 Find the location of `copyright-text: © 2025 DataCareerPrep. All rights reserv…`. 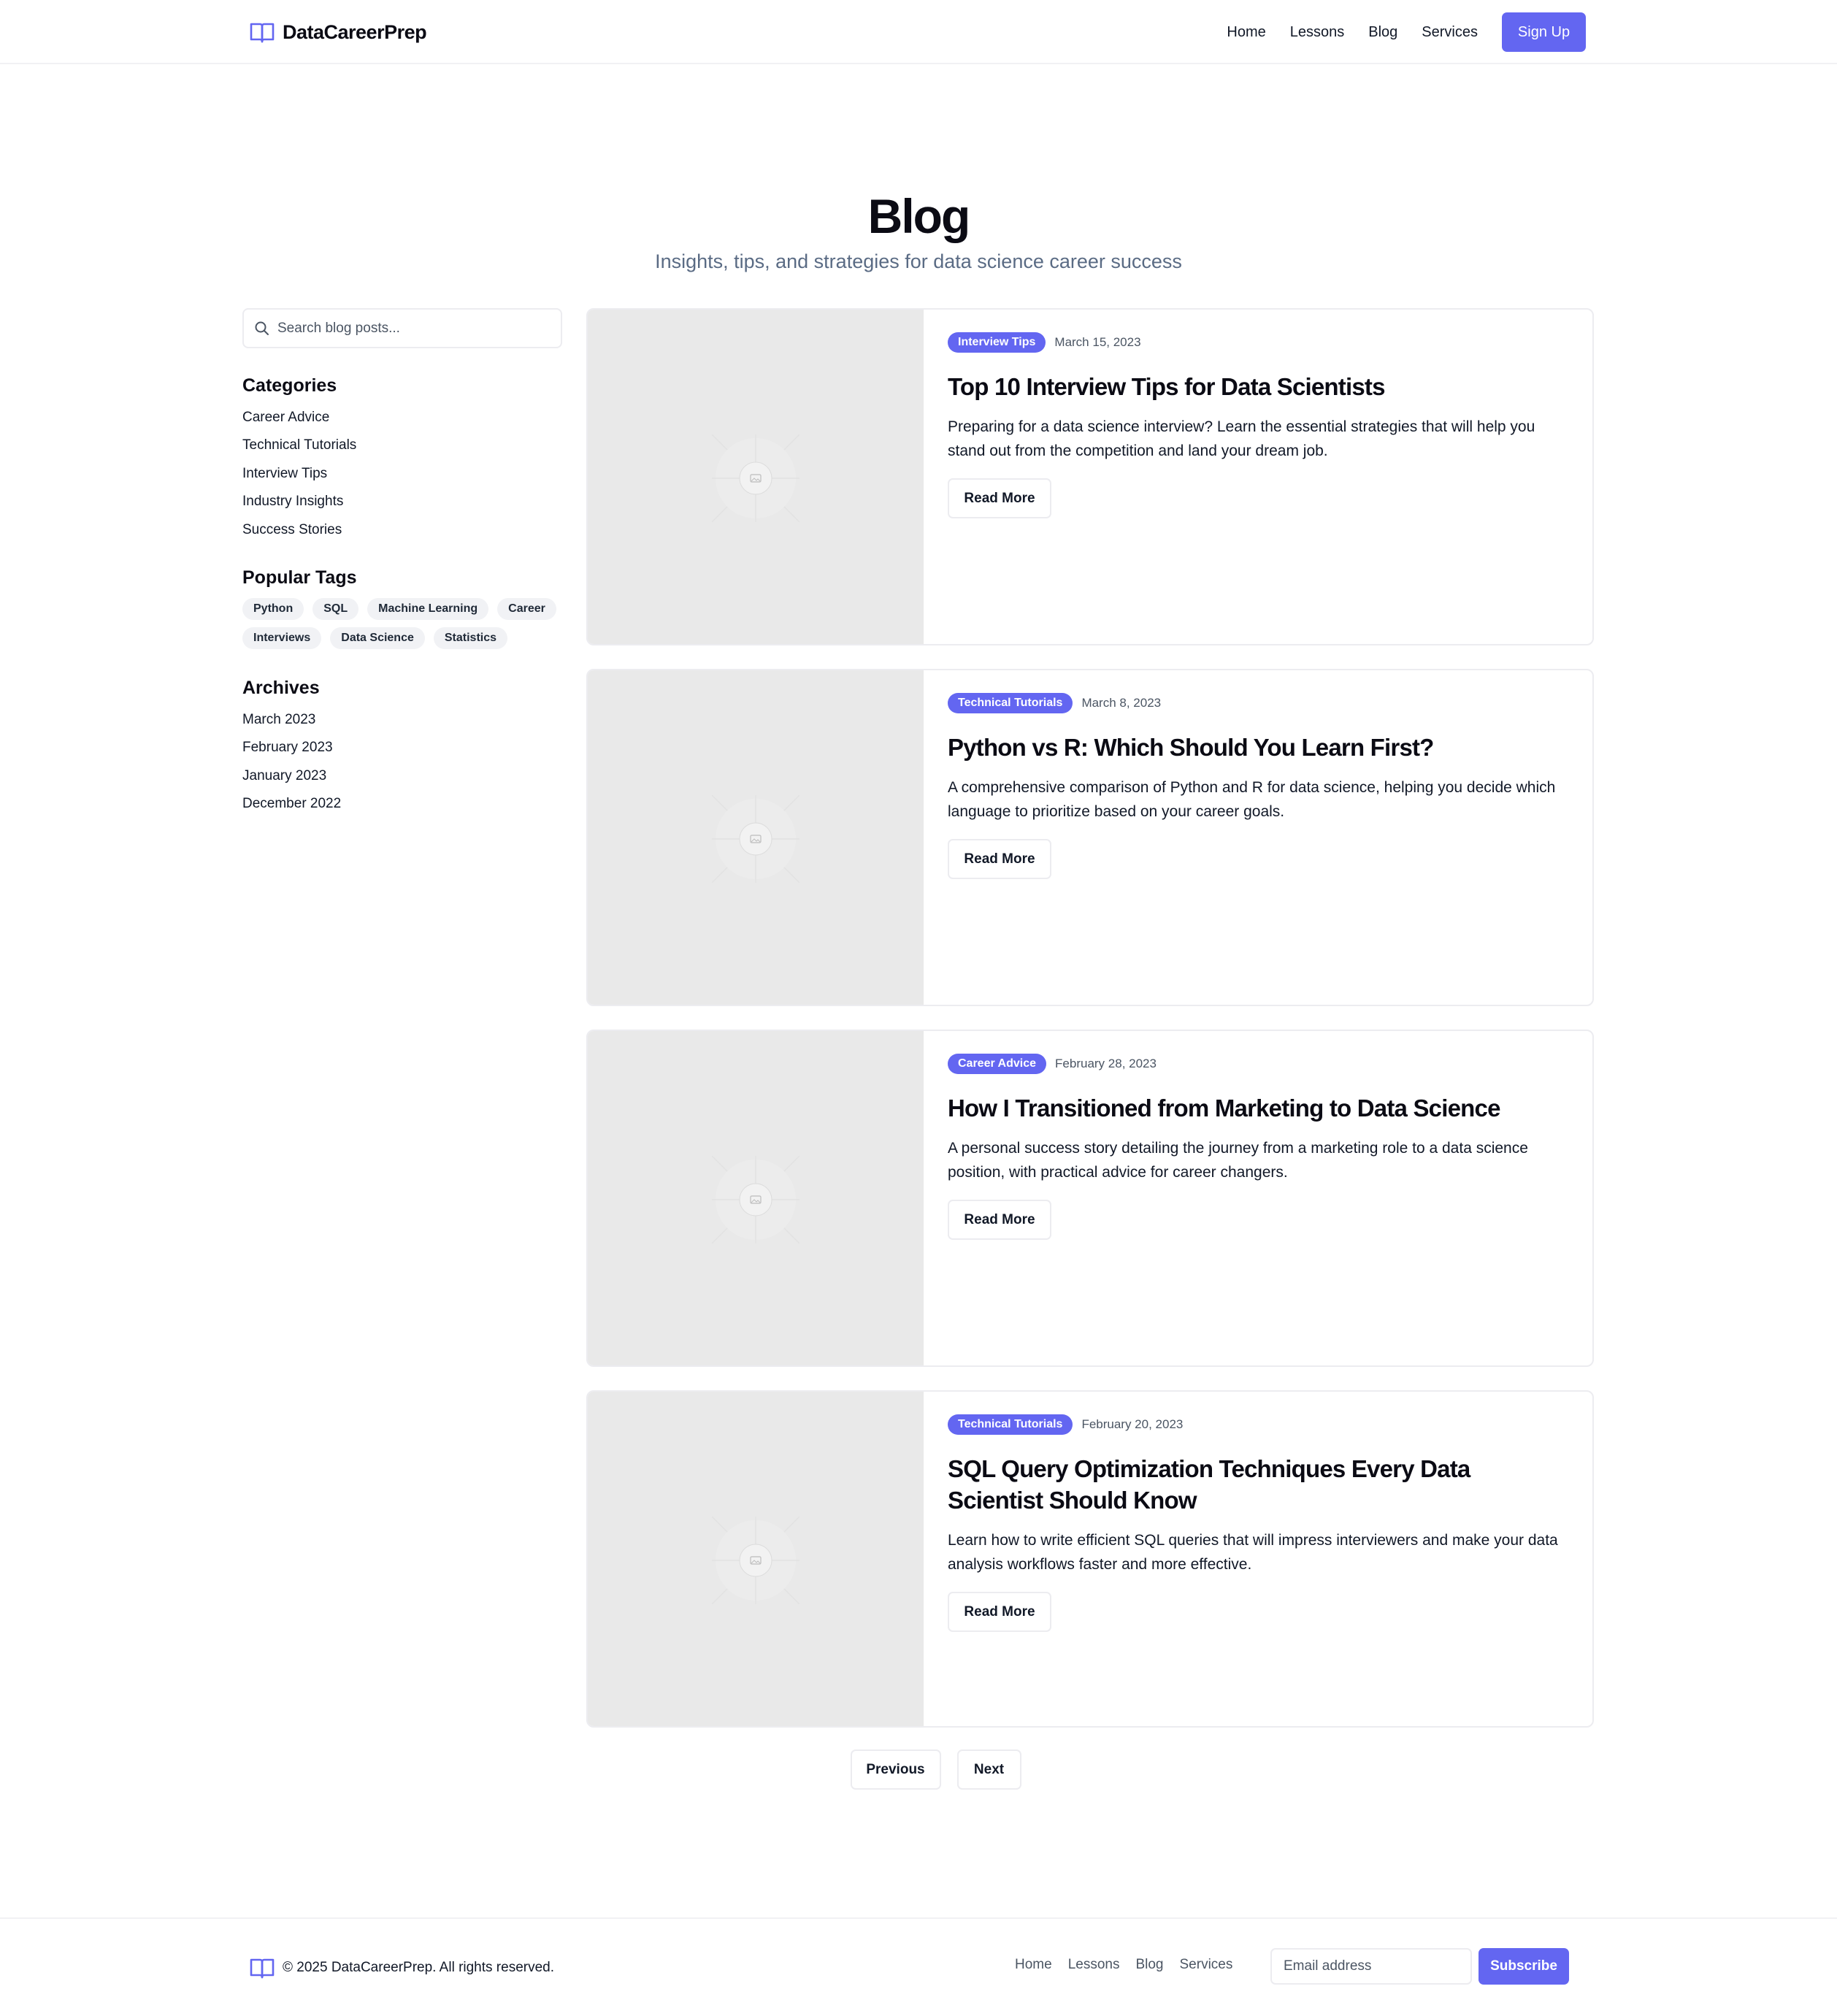

copyright-text: © 2025 DataCareerPrep. All rights reserv… is located at coordinates (419, 1967).